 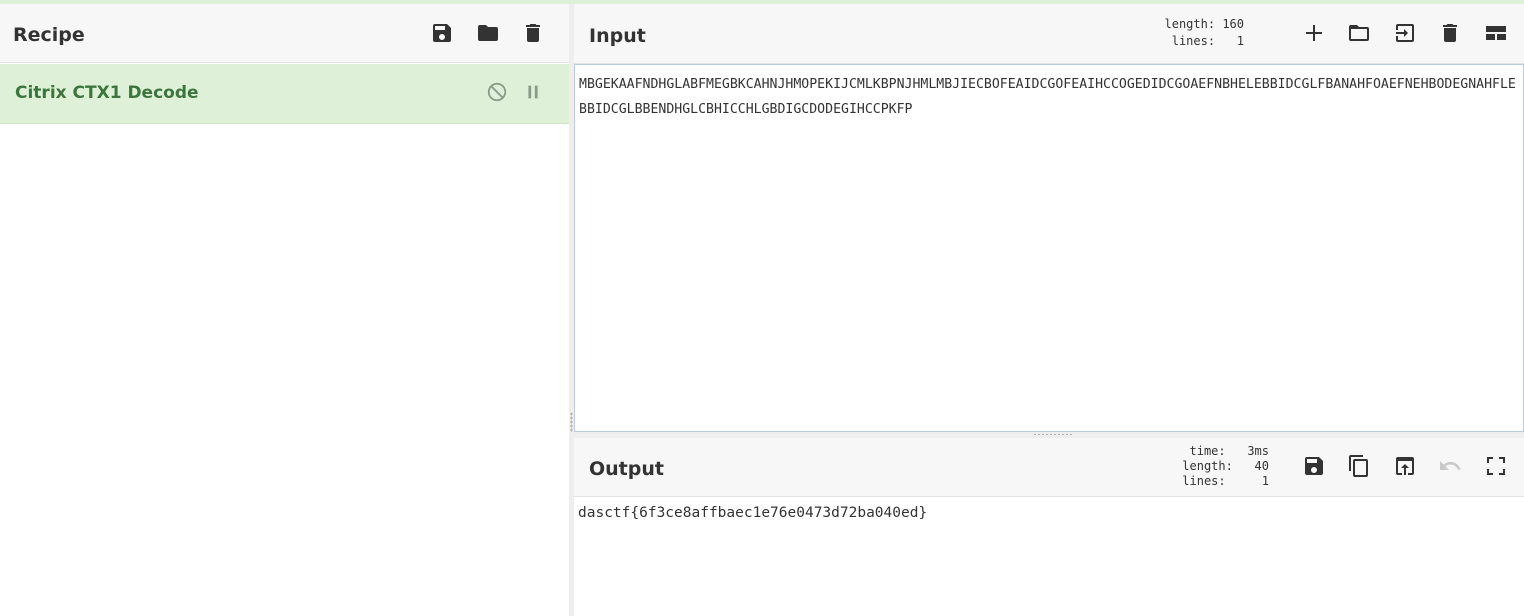 I want to click on reset-layout-button, so click(x=1496, y=33).